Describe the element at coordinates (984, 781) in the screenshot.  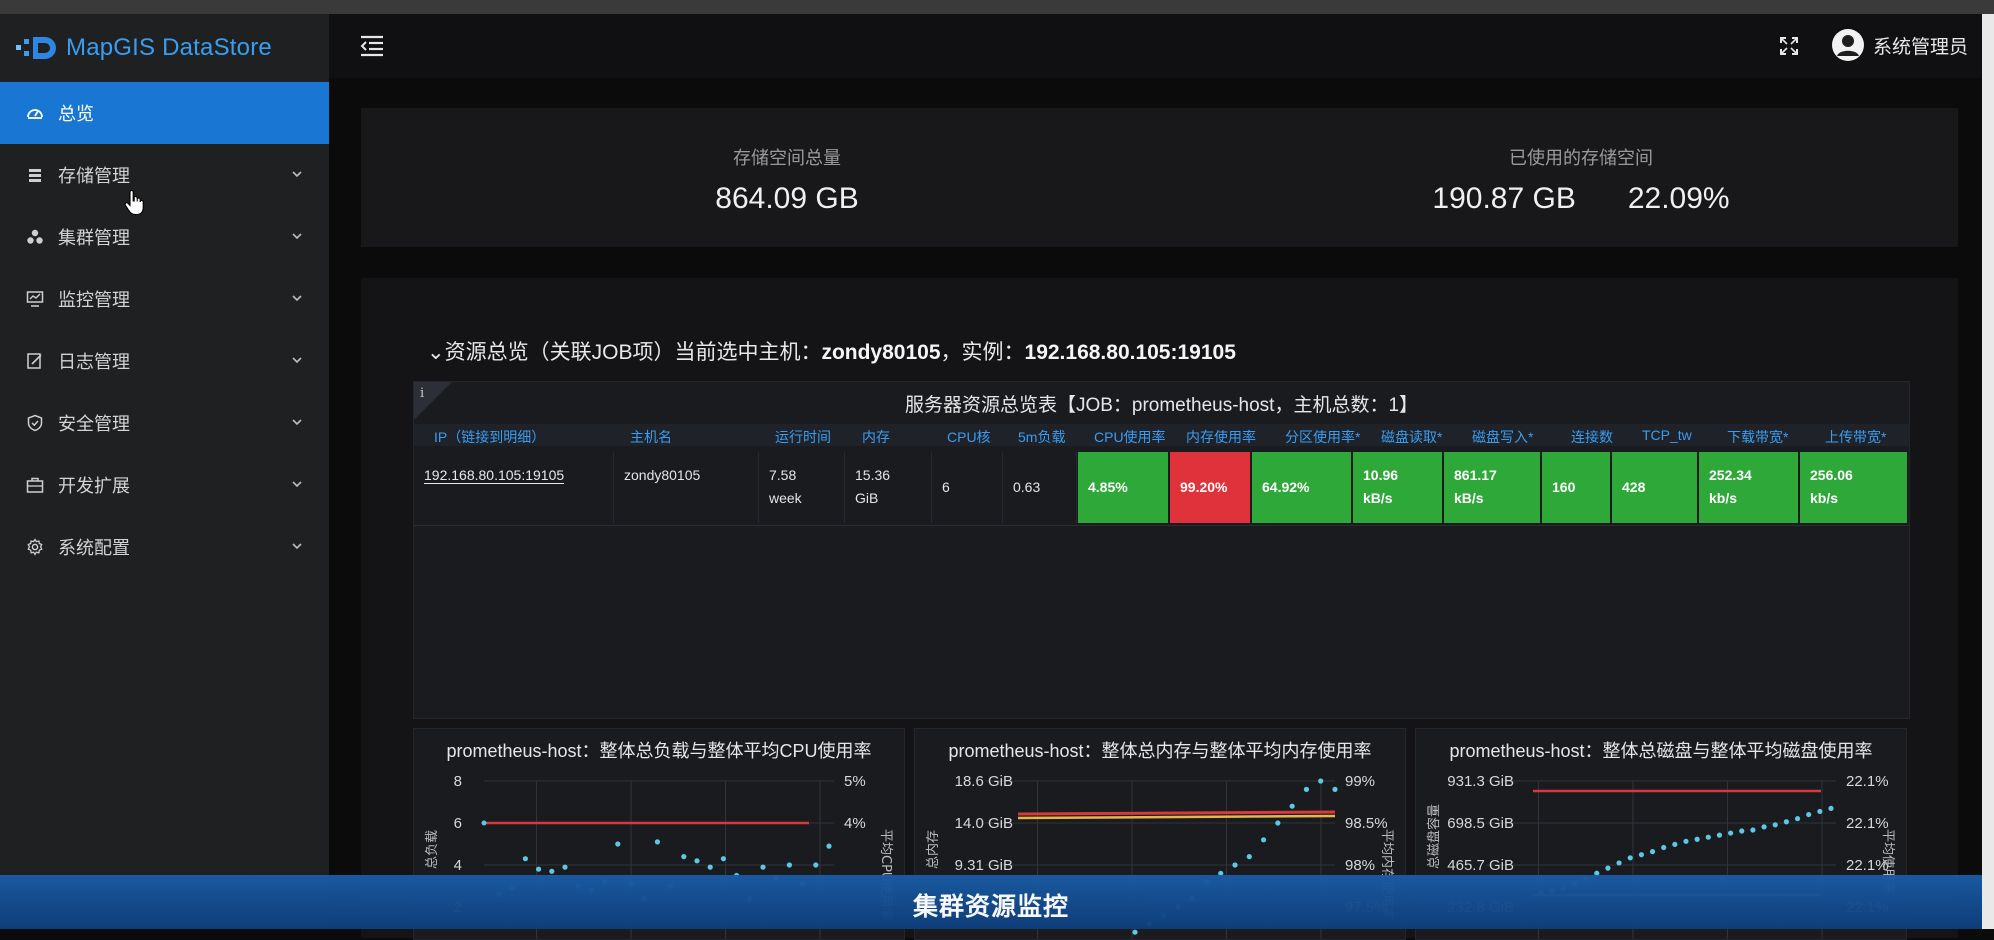
I see `y-tick-label: 18.6 GiB` at that location.